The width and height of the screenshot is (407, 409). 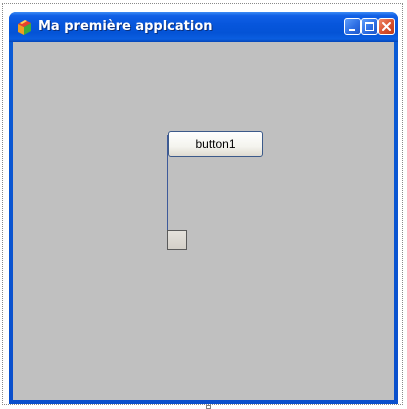 I want to click on title-bar: Ma première applcation, so click(x=203, y=27).